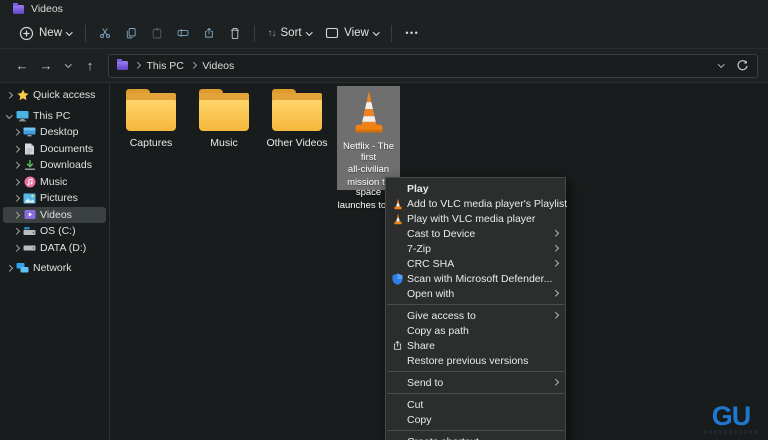  What do you see at coordinates (90, 65) in the screenshot?
I see `up-button: ↑` at bounding box center [90, 65].